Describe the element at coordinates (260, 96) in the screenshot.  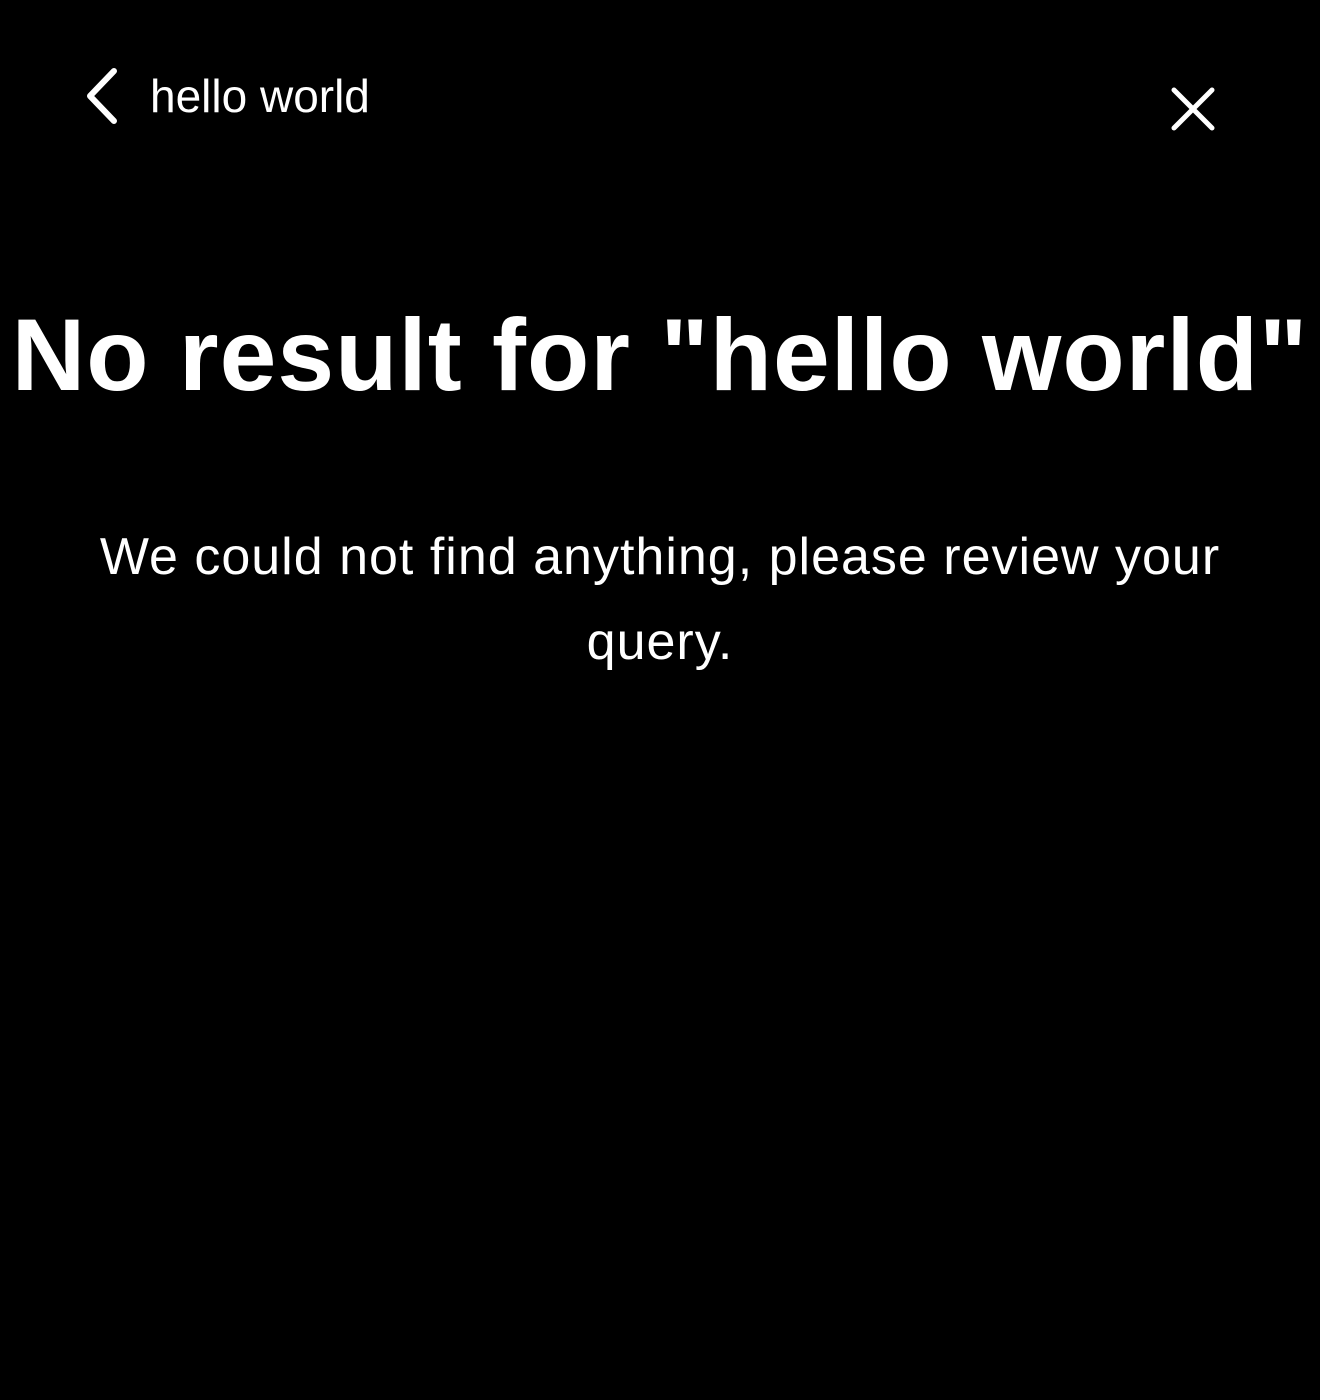
I see `search-query-text: hello world` at that location.